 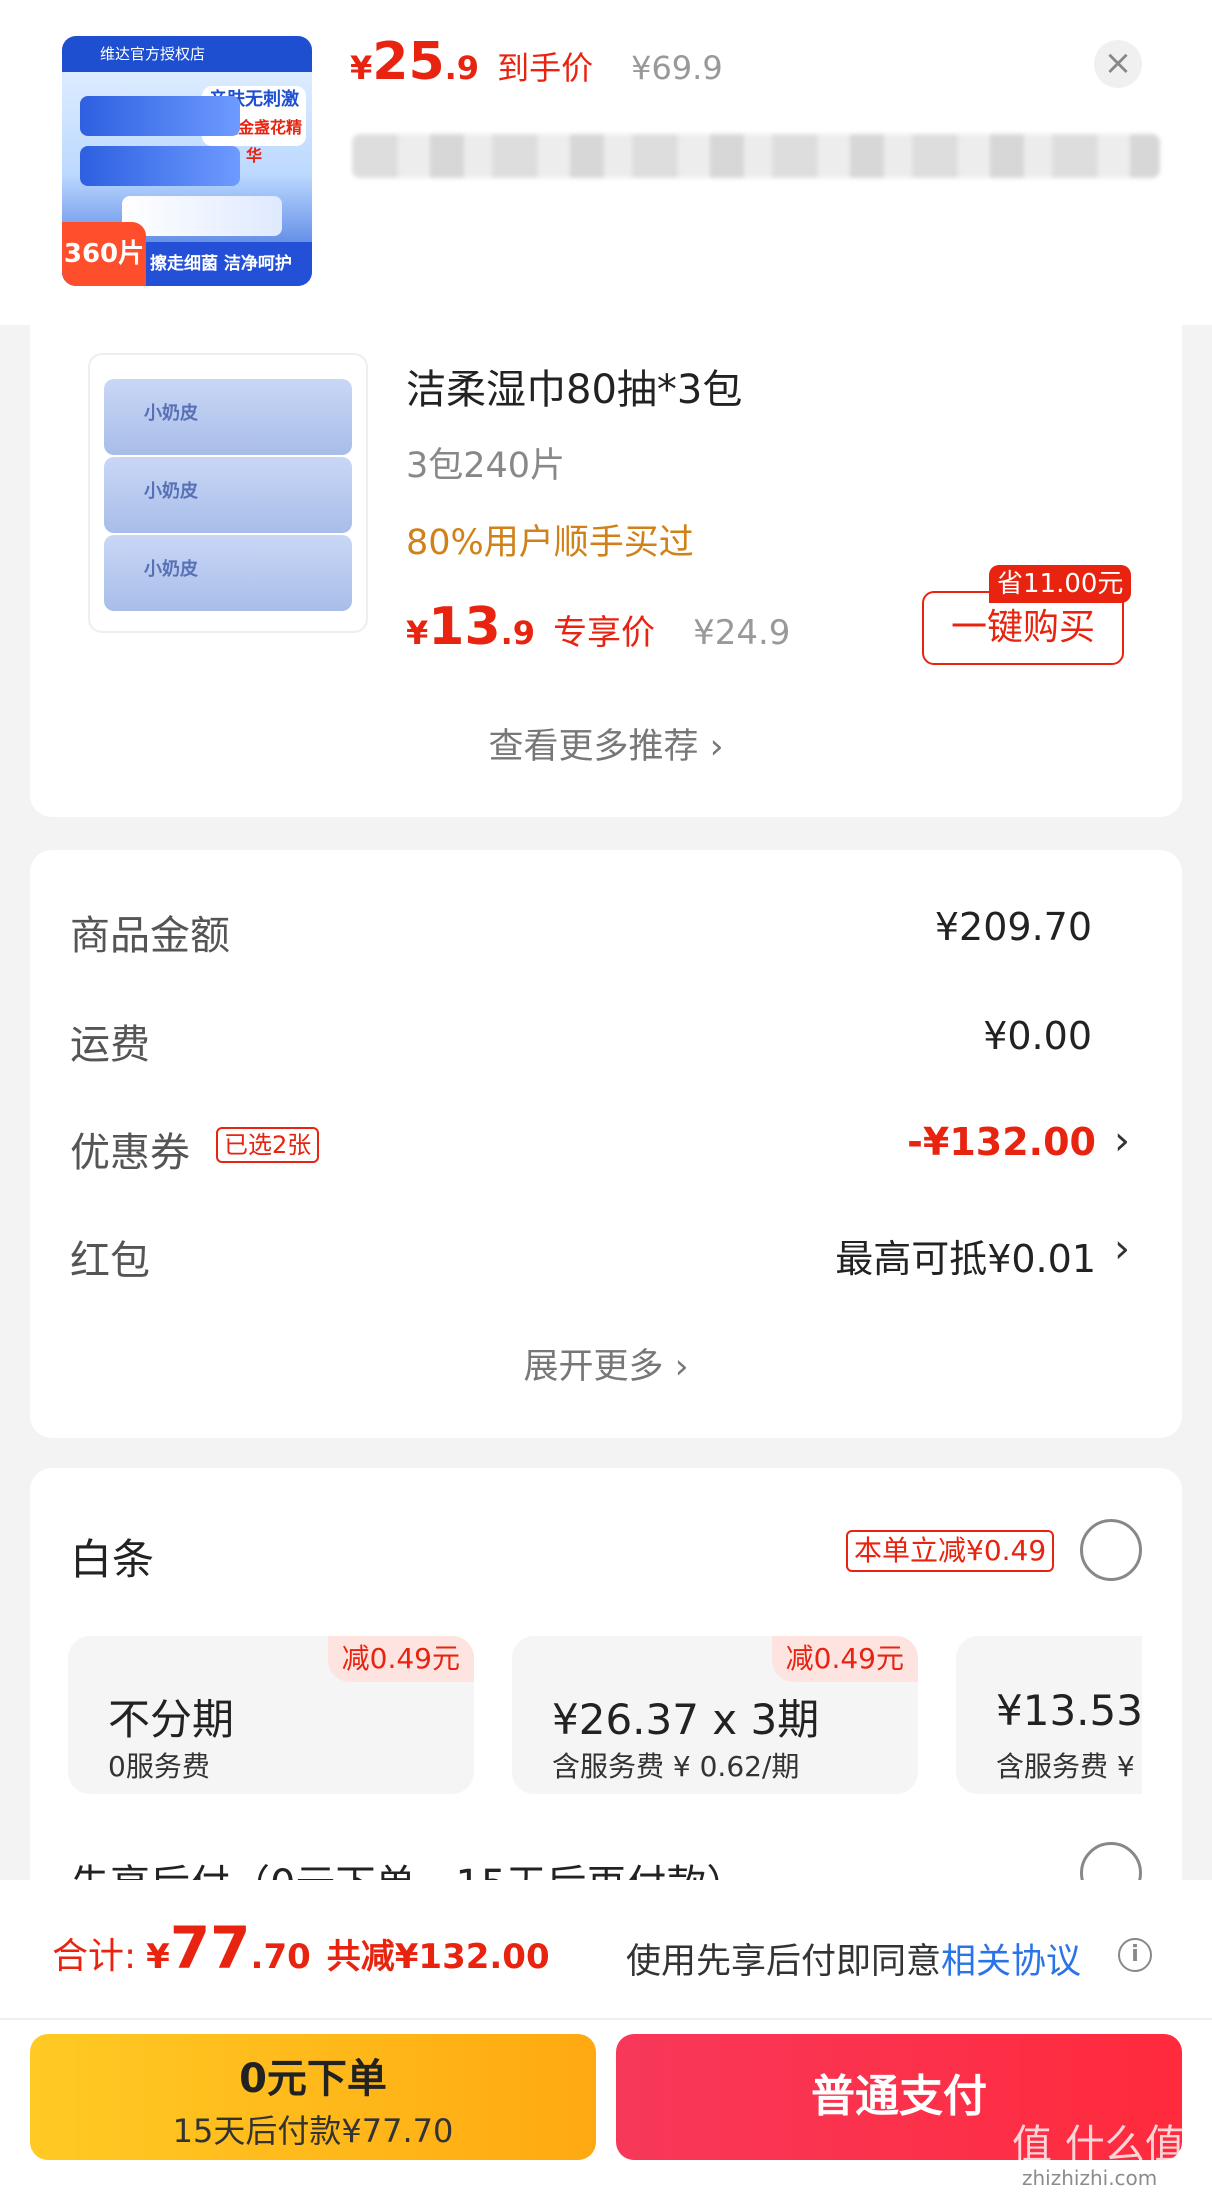 I want to click on plan-fee: 0服务费, so click(x=159, y=1766).